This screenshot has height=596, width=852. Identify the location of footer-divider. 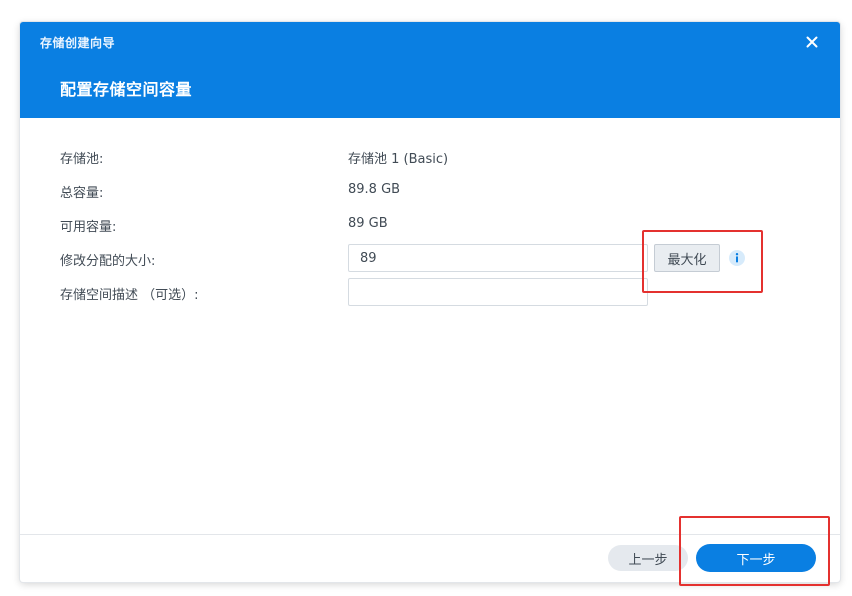
(430, 534).